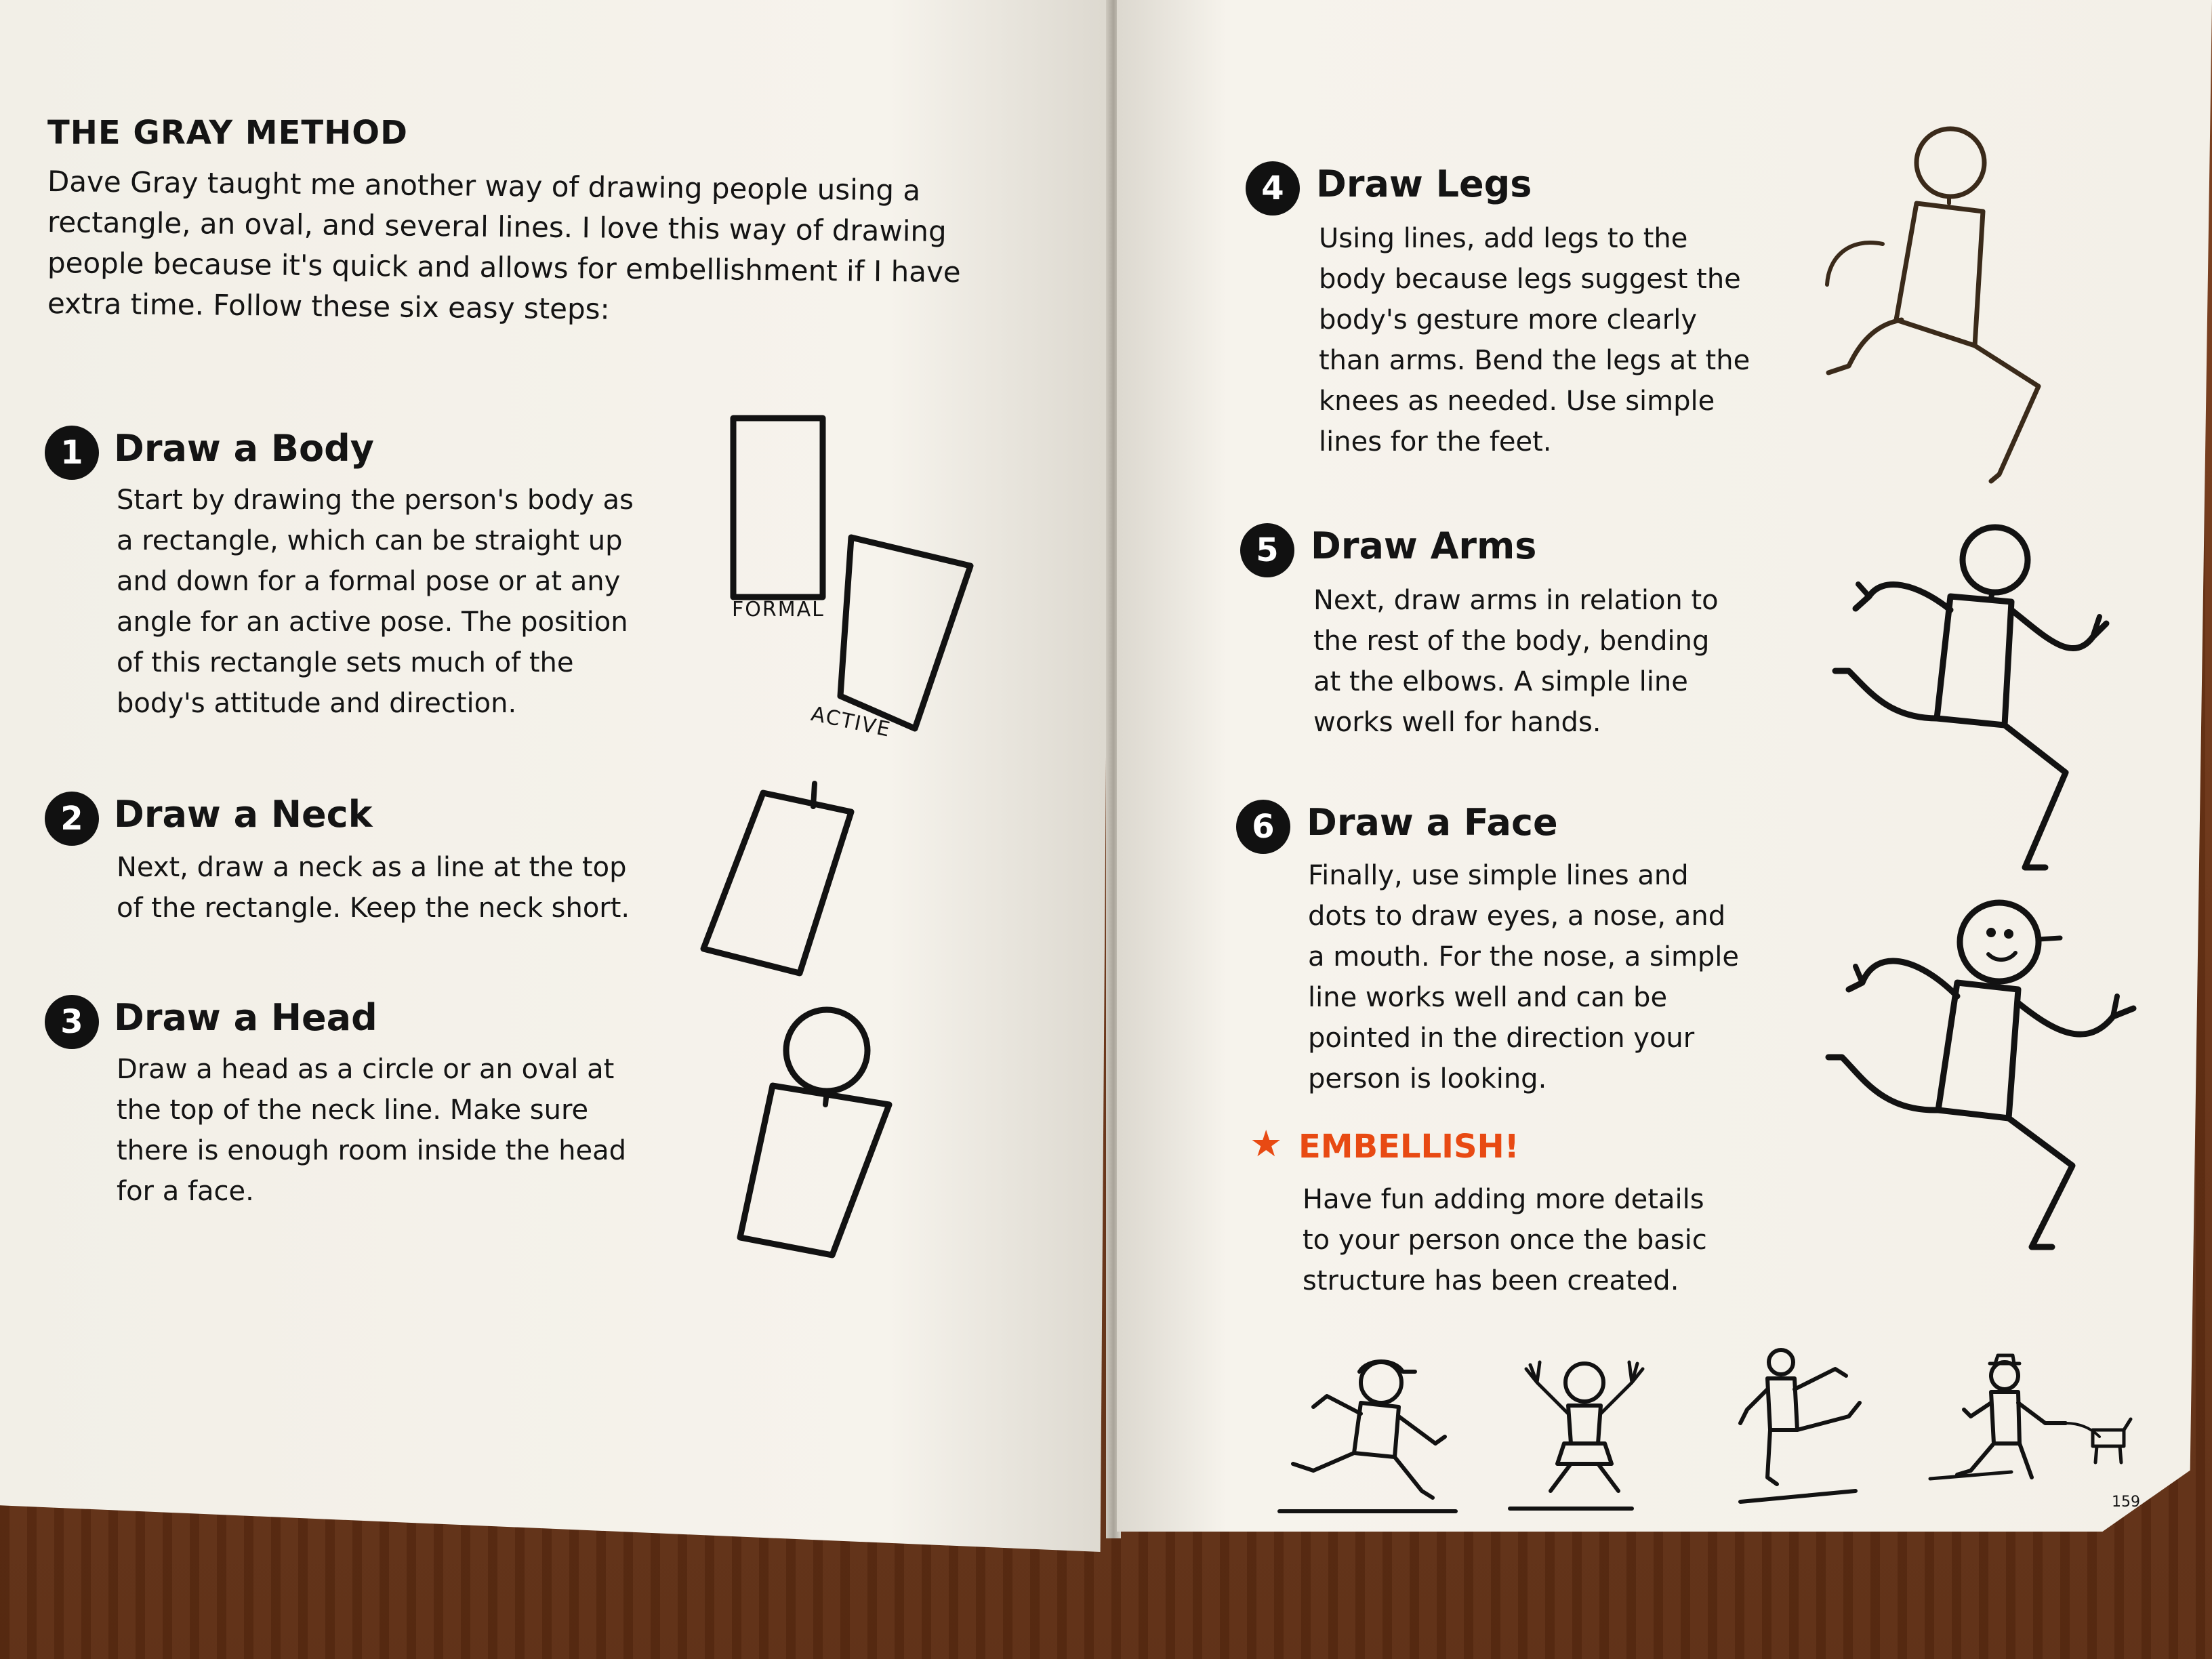  Describe the element at coordinates (353, 1110) in the screenshot. I see `step-text-line: the top of the neck line. Make sure` at that location.